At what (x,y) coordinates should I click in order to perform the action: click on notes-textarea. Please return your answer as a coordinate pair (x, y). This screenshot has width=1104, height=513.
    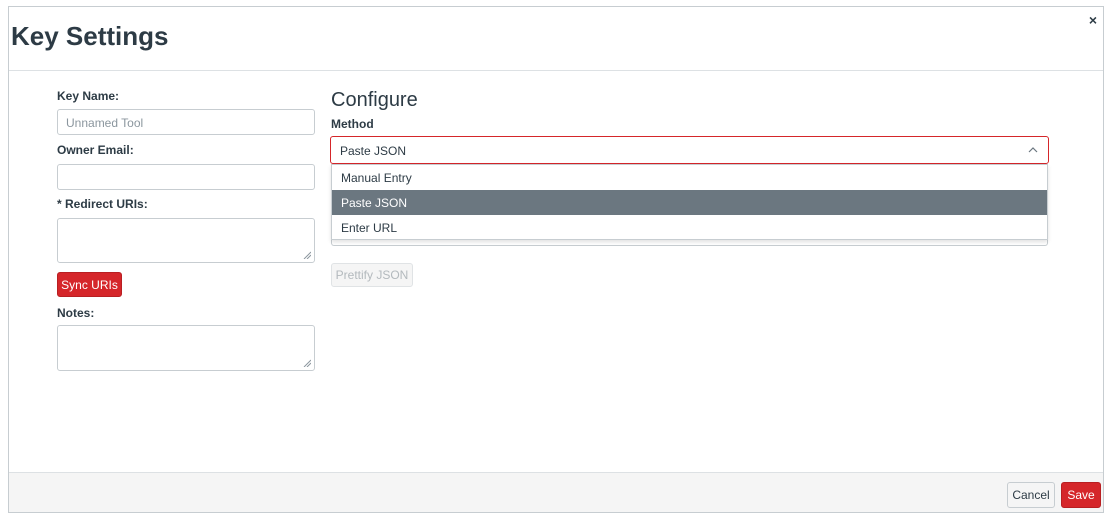
    Looking at the image, I should click on (186, 348).